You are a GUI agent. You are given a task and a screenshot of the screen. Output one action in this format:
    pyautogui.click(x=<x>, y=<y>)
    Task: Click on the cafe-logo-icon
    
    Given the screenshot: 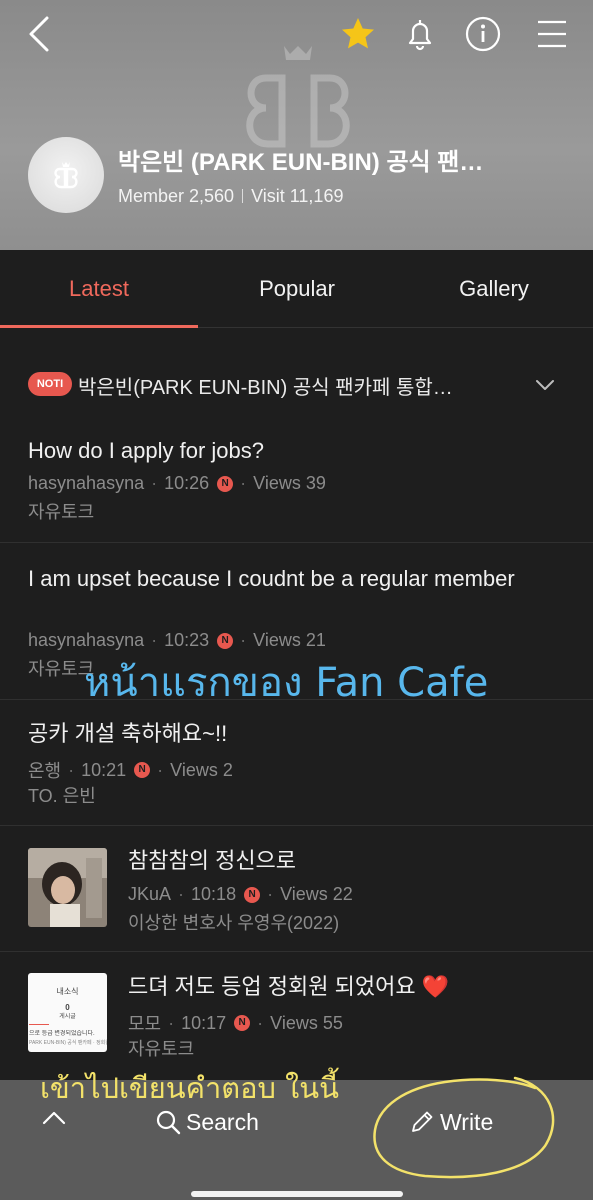 What is the action you would take?
    pyautogui.click(x=66, y=175)
    